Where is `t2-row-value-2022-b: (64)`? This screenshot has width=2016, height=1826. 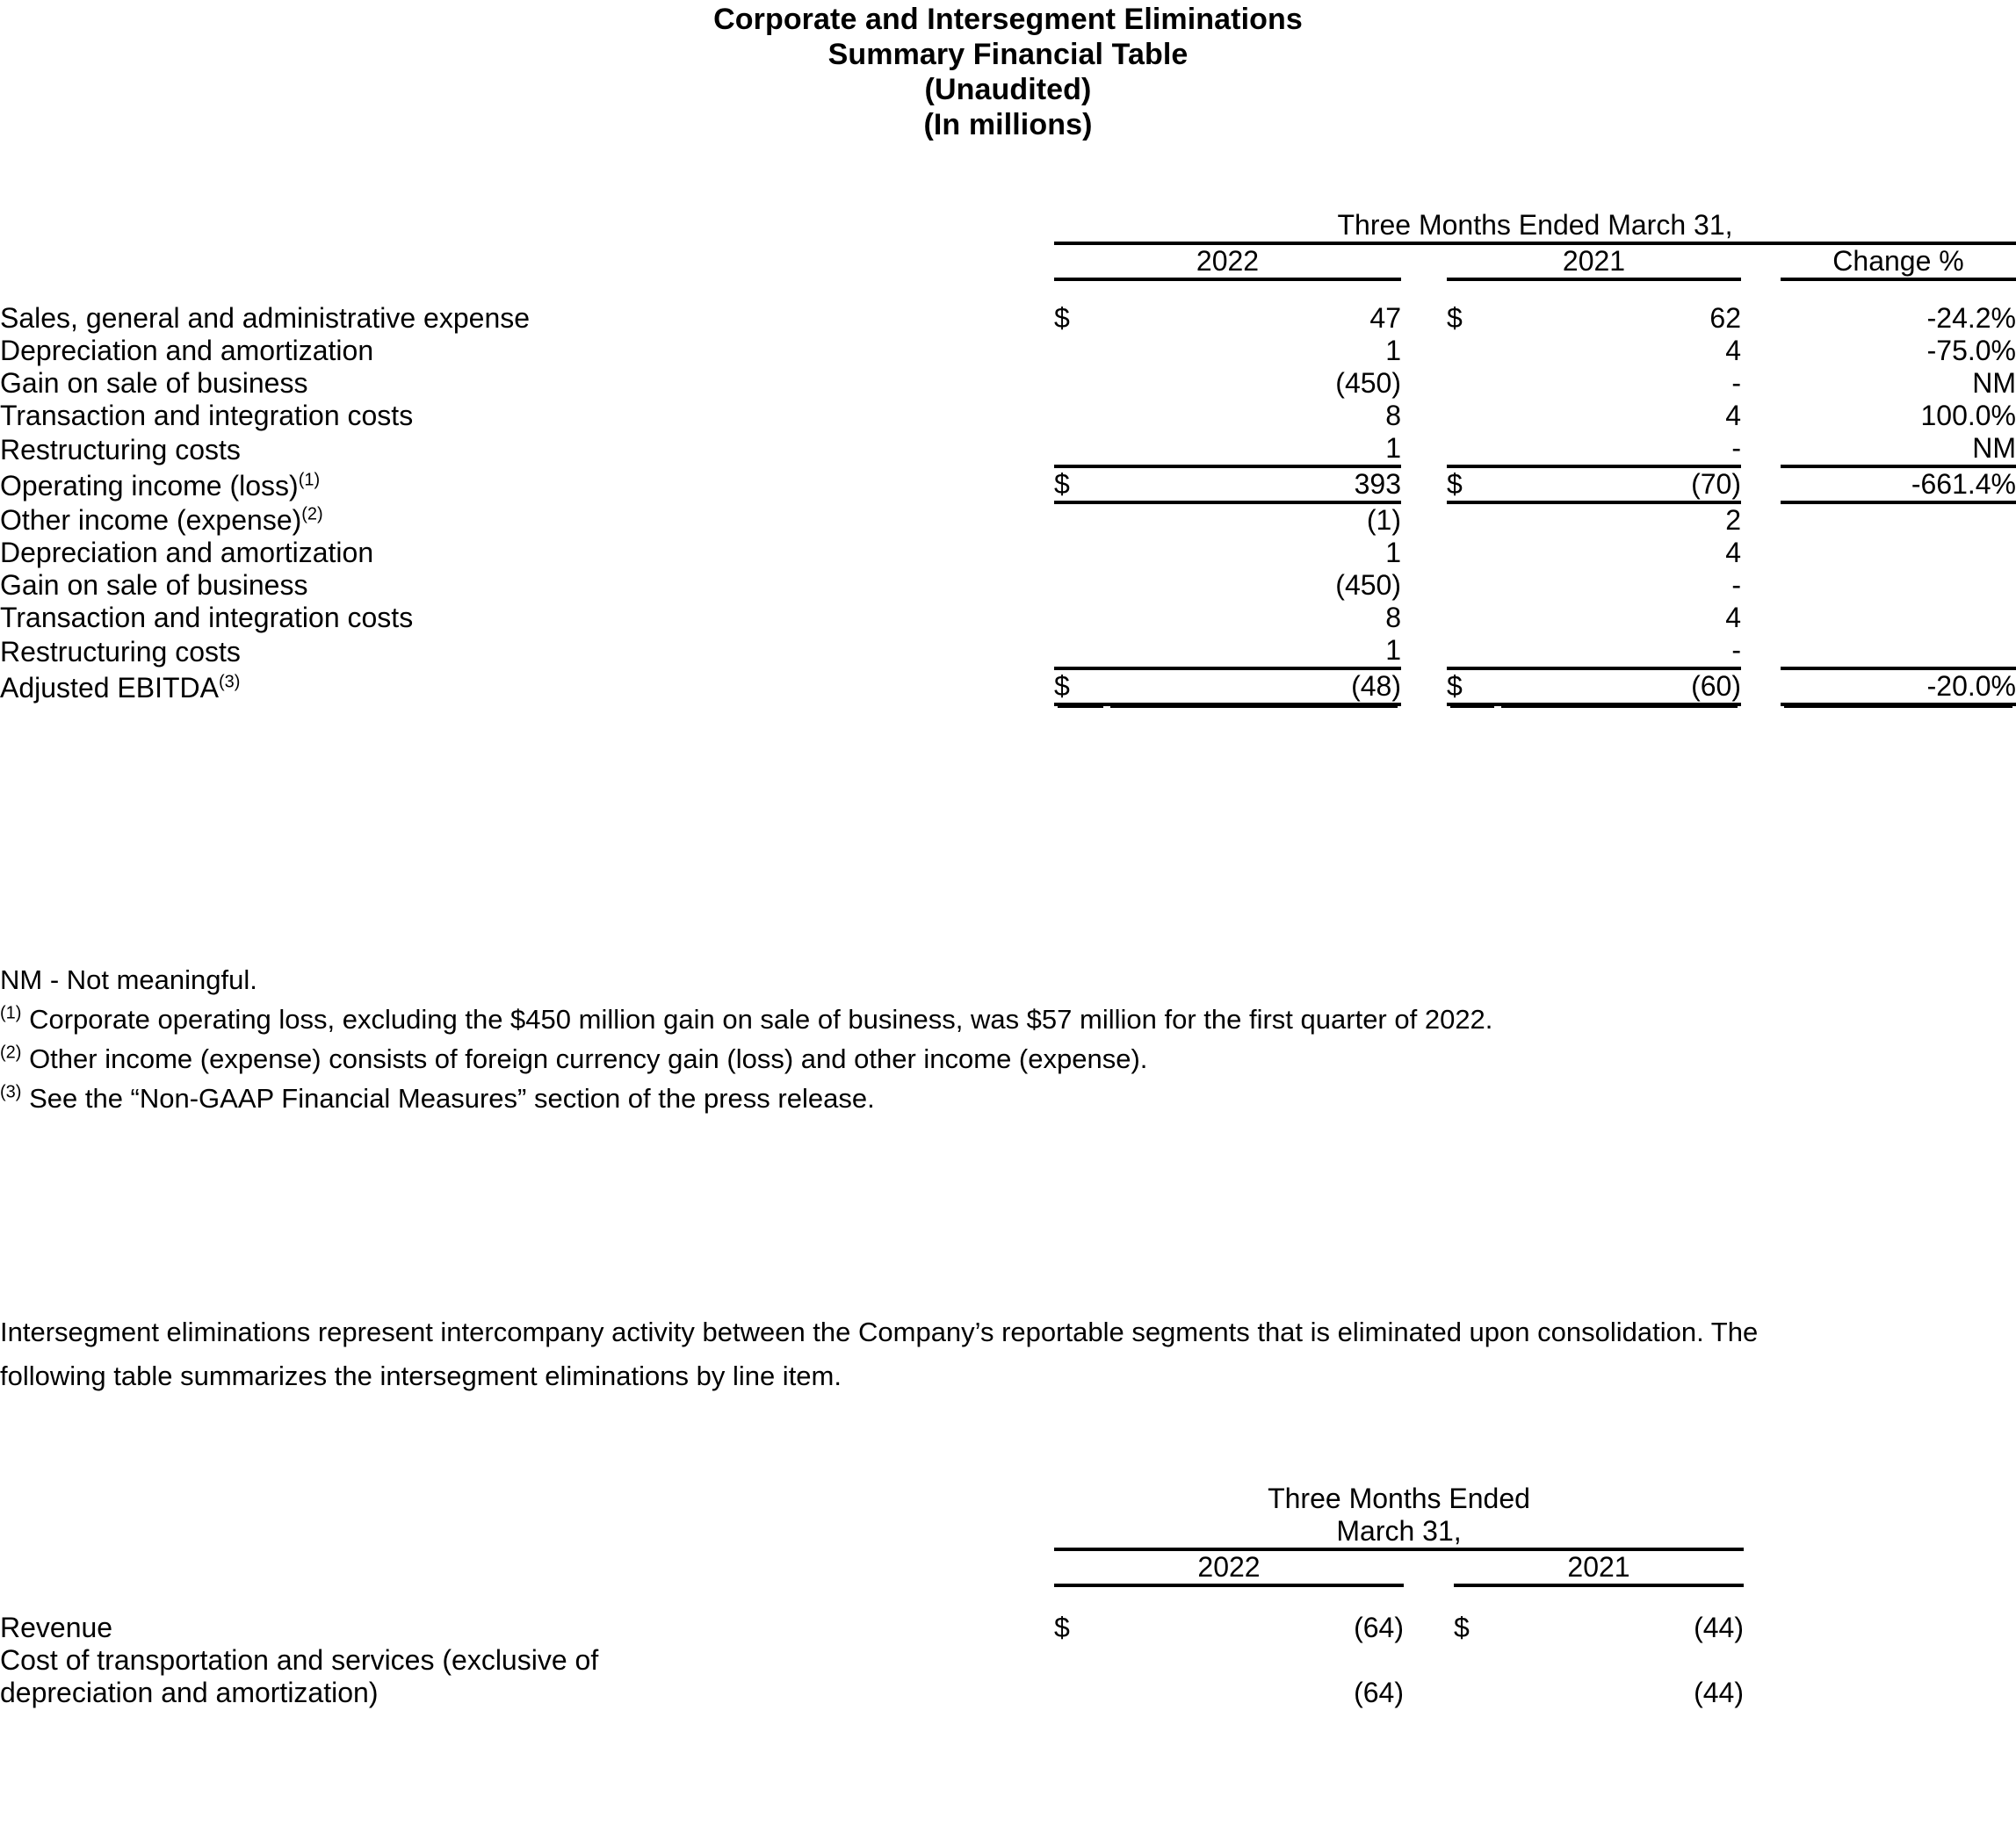
t2-row-value-2022-b: (64) is located at coordinates (1379, 1692).